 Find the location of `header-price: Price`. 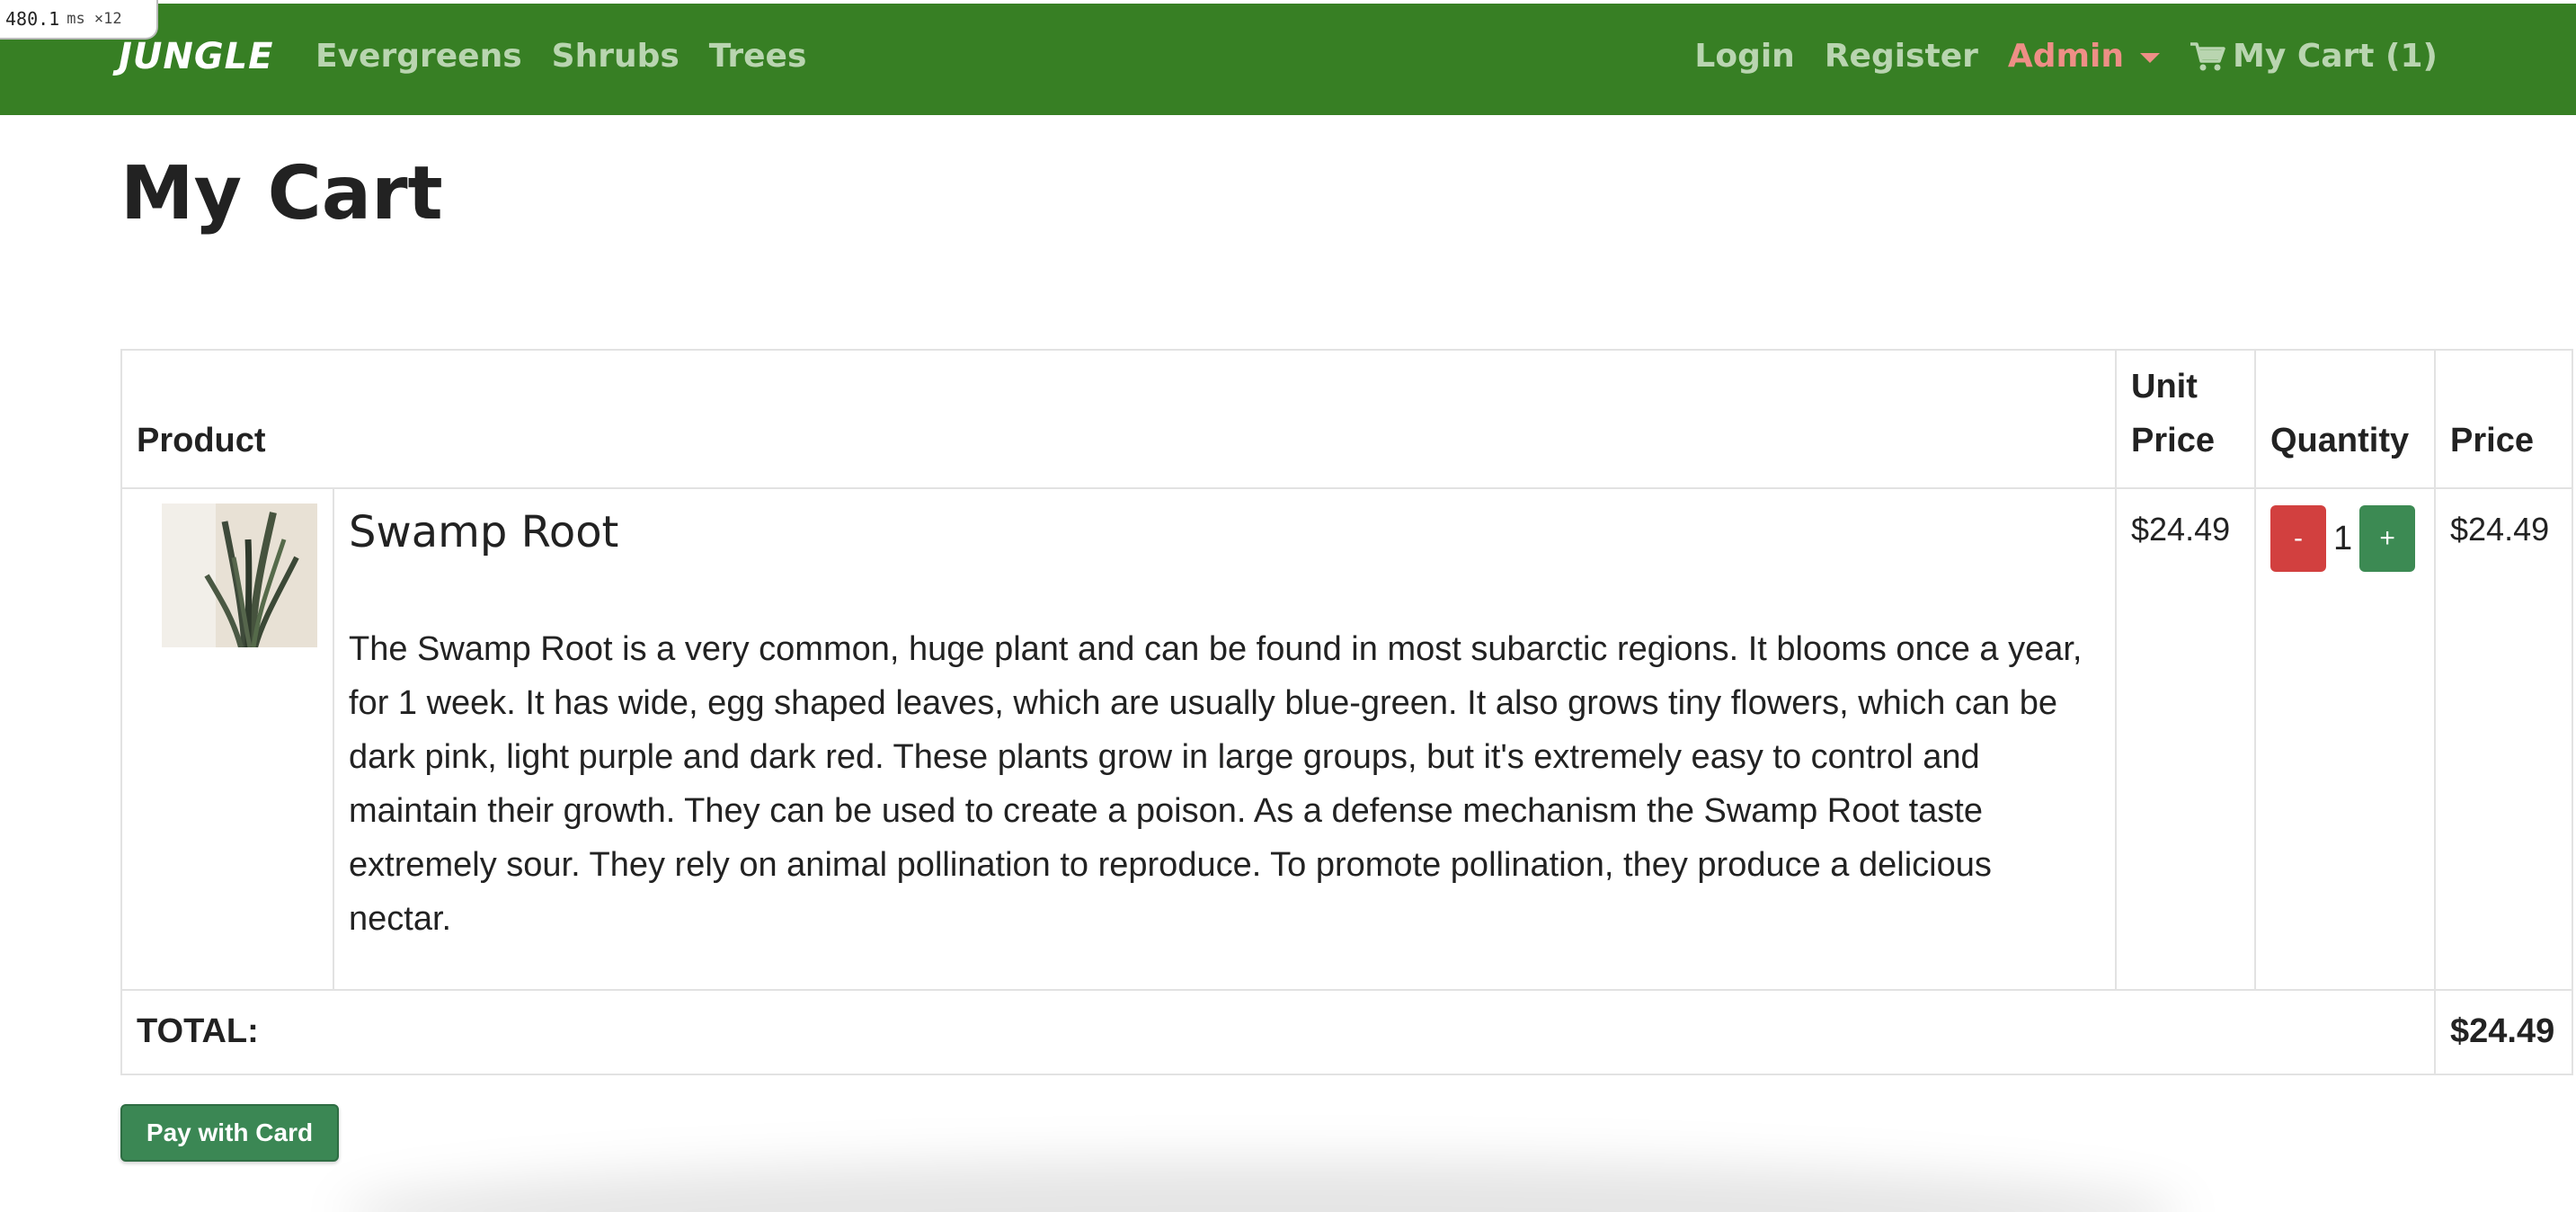

header-price: Price is located at coordinates (2503, 419).